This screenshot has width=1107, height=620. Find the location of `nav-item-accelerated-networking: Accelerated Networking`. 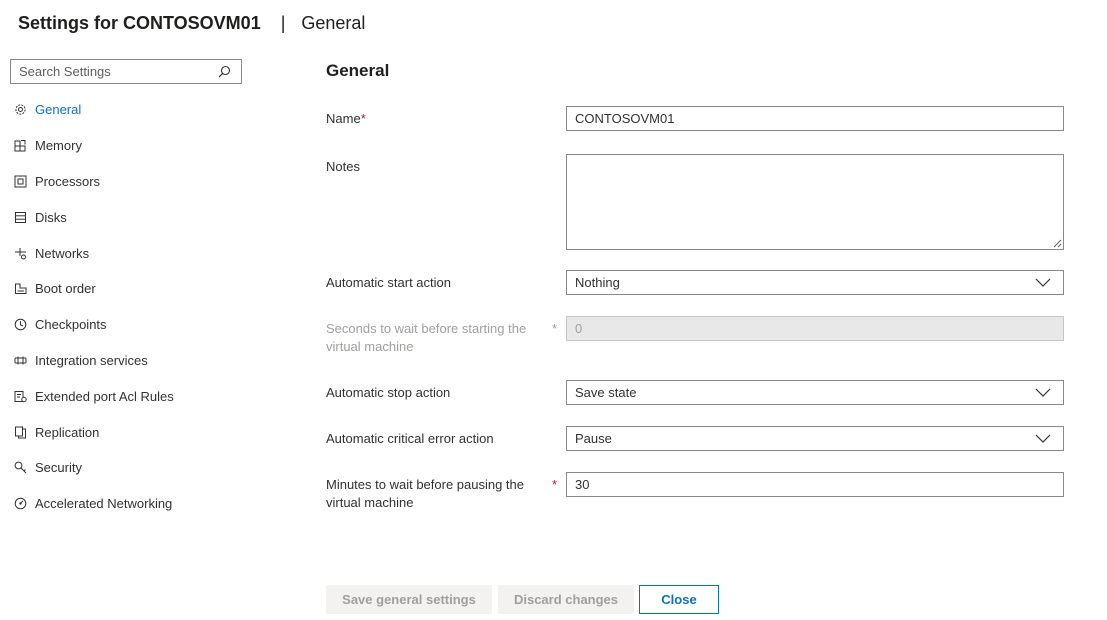

nav-item-accelerated-networking: Accelerated Networking is located at coordinates (133, 504).